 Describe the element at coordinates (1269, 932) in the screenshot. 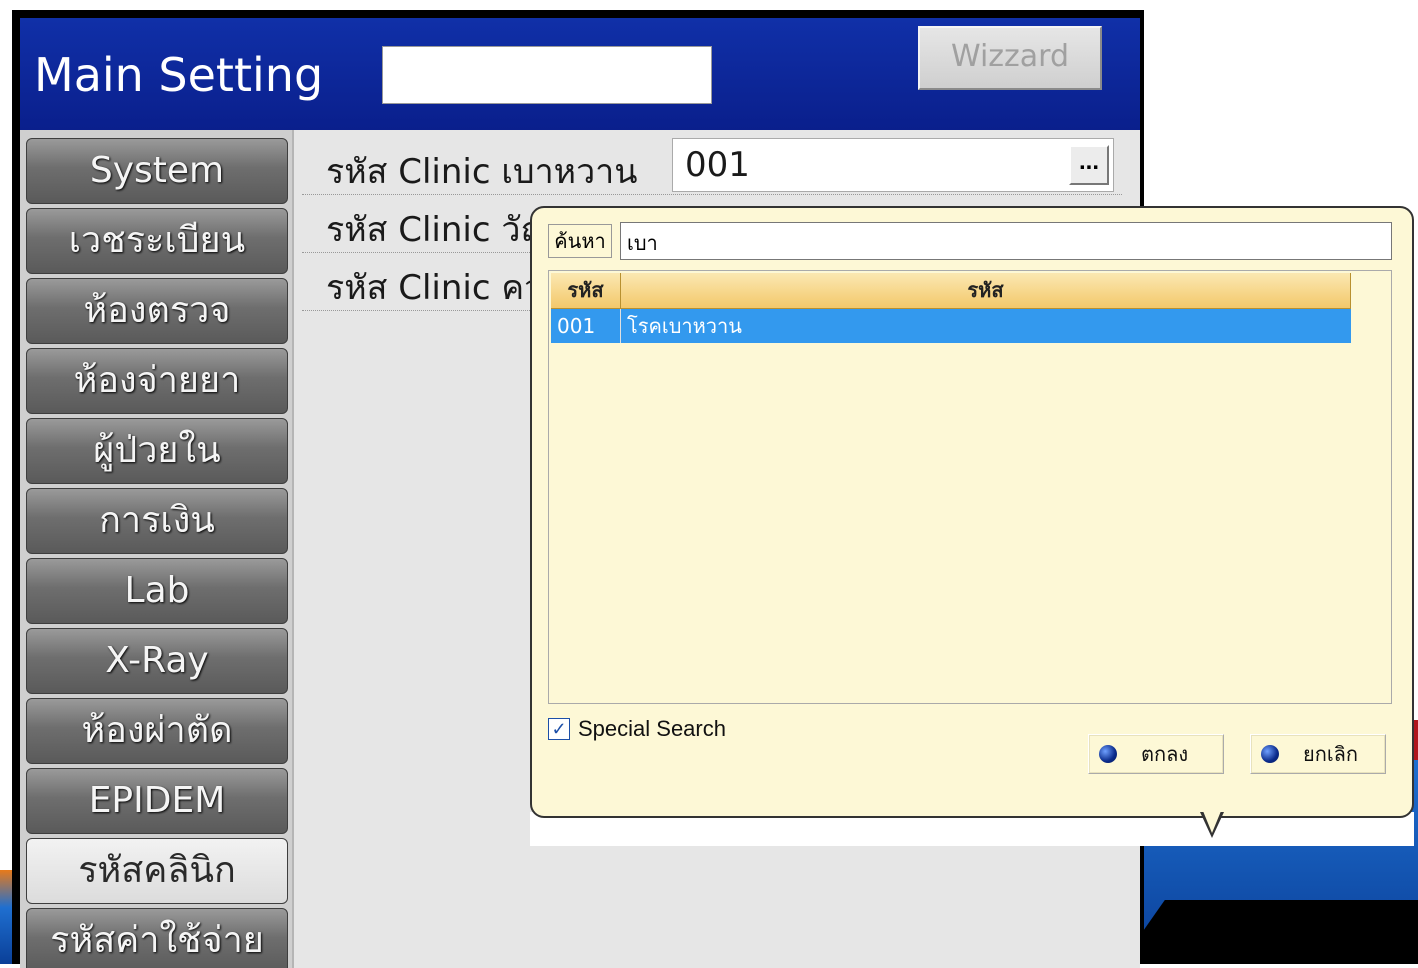

I see `background-decoration-black` at that location.